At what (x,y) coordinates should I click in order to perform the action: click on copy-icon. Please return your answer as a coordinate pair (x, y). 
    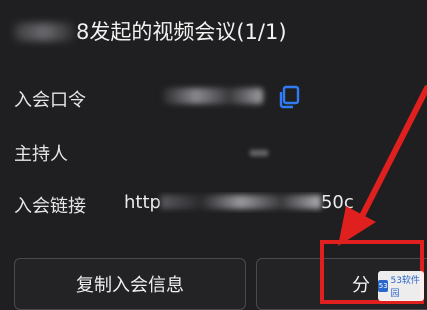
    Looking at the image, I should click on (289, 97).